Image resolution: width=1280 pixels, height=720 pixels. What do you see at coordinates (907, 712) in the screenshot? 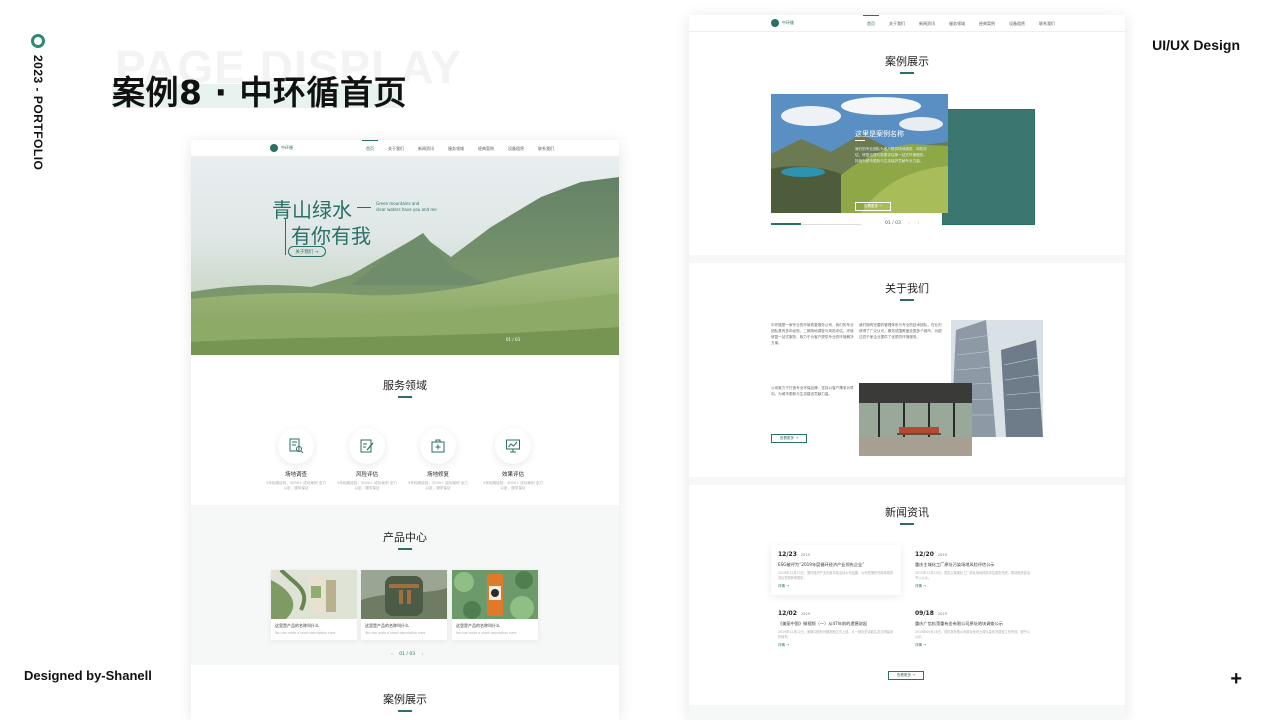
I see `section-divider` at bounding box center [907, 712].